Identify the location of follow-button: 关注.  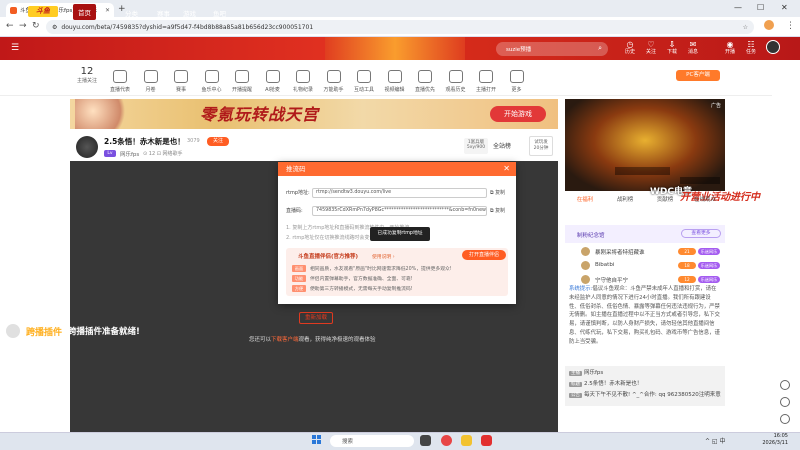
(218, 141).